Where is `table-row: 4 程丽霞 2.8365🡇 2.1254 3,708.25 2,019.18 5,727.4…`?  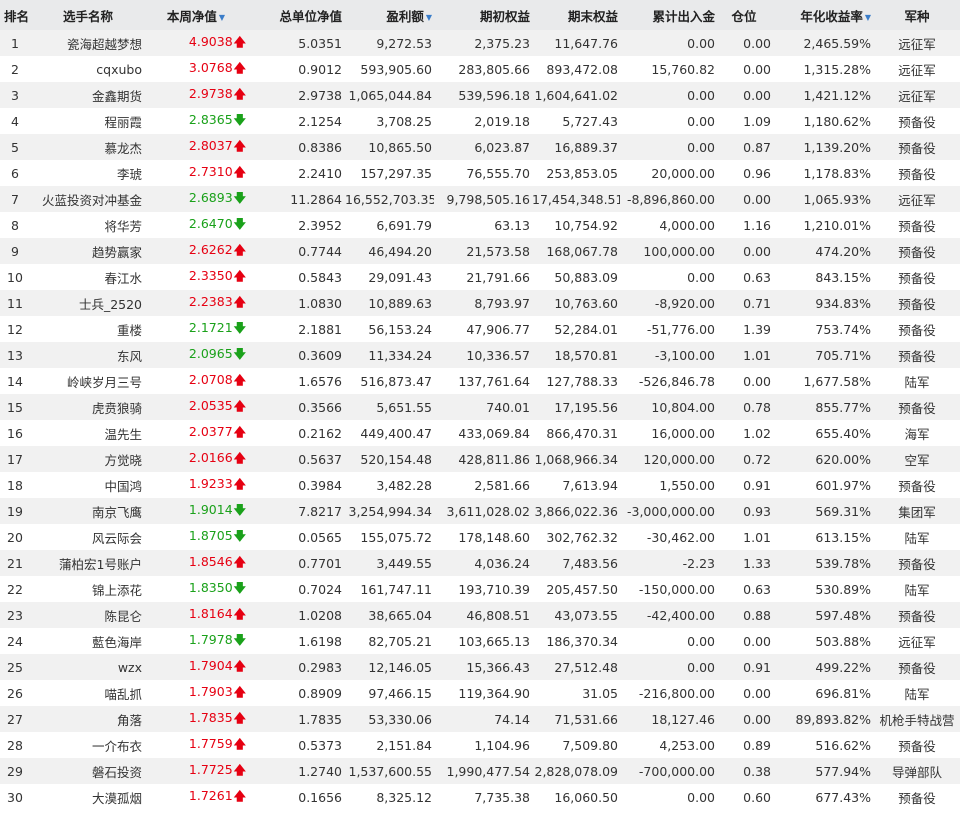 table-row: 4 程丽霞 2.8365🡇 2.1254 3,708.25 2,019.18 5,727.4… is located at coordinates (480, 121).